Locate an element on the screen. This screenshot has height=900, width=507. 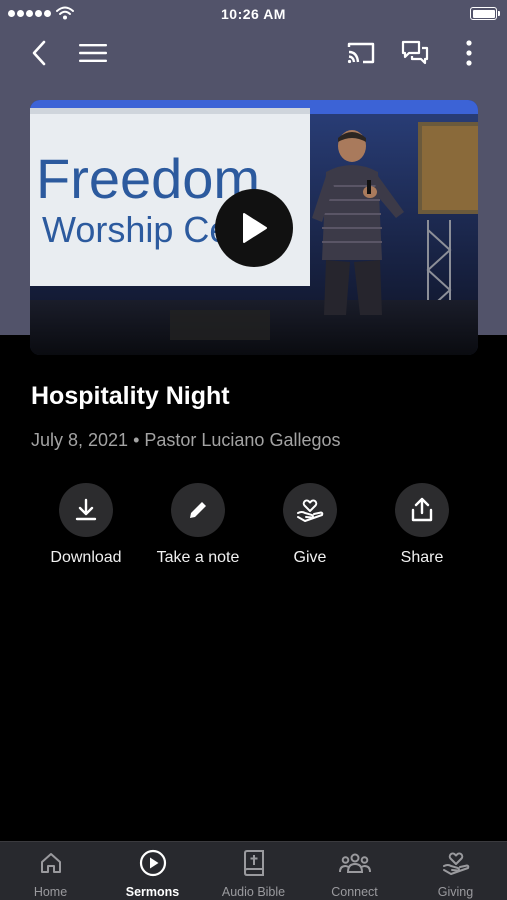
take-note-button: Take a note is located at coordinates (198, 525).